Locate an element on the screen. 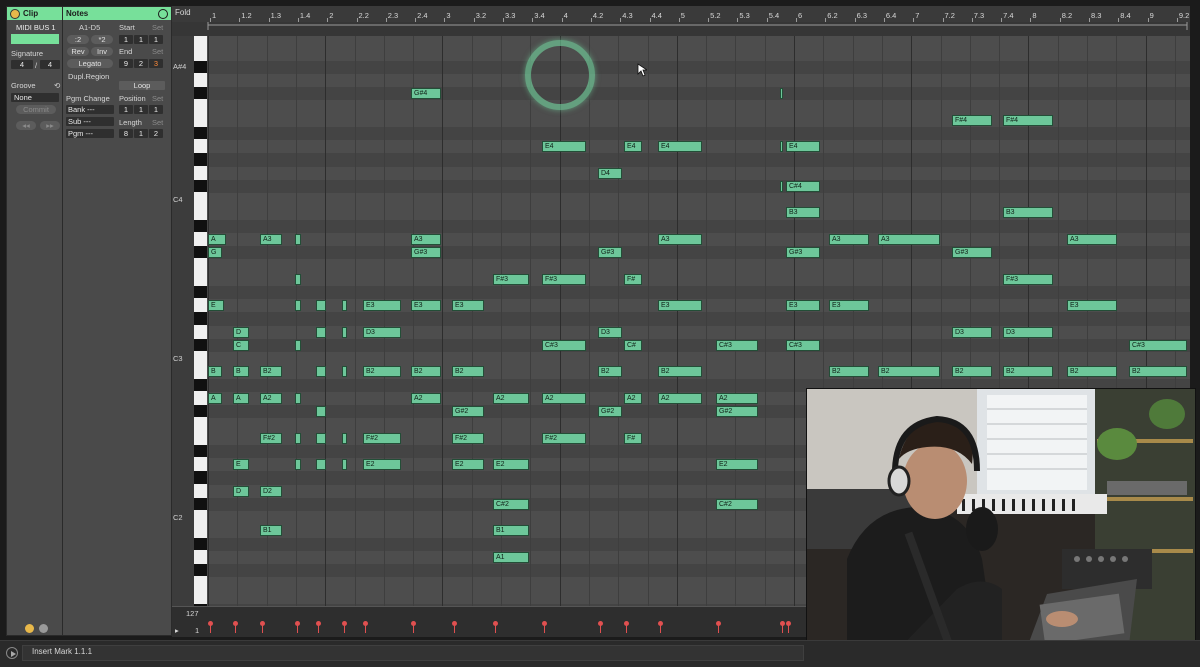  end-sixteenth: 3 is located at coordinates (156, 63).